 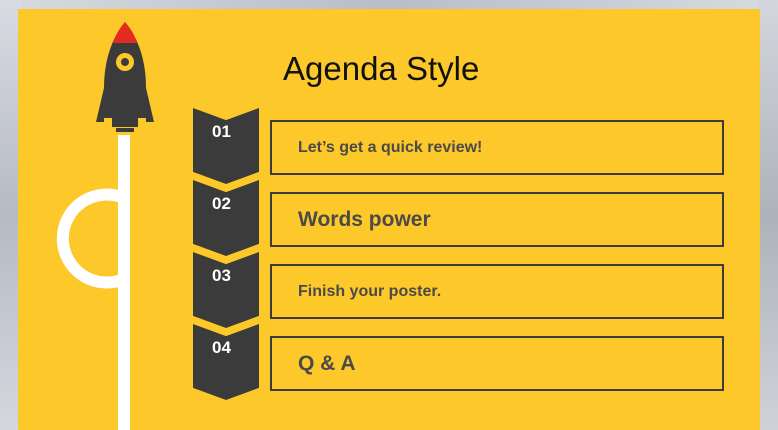 I want to click on agenda-box: Finish your poster., so click(x=497, y=291).